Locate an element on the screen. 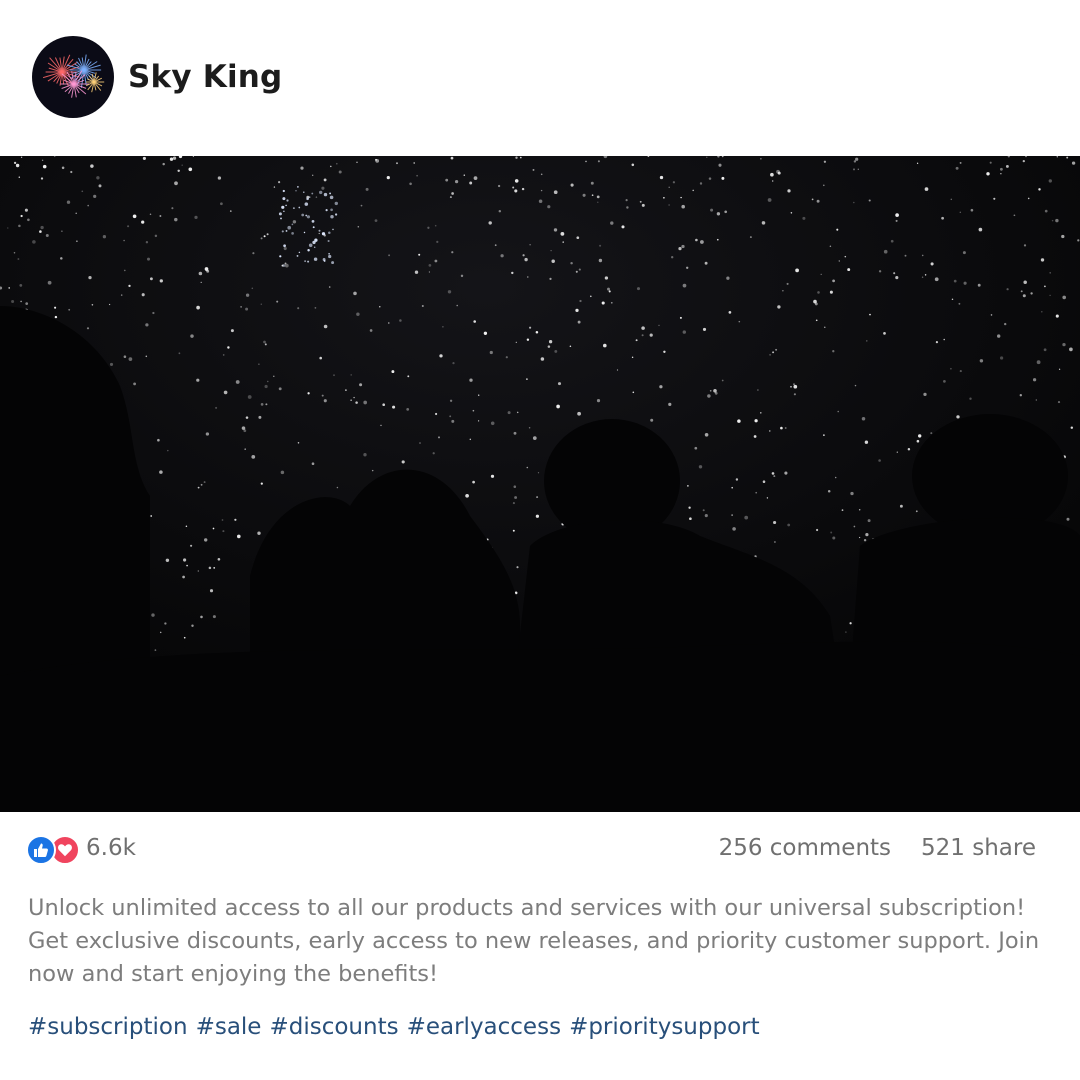  engagement-bar: 6.6k 256 comments 521 share is located at coordinates (531, 848).